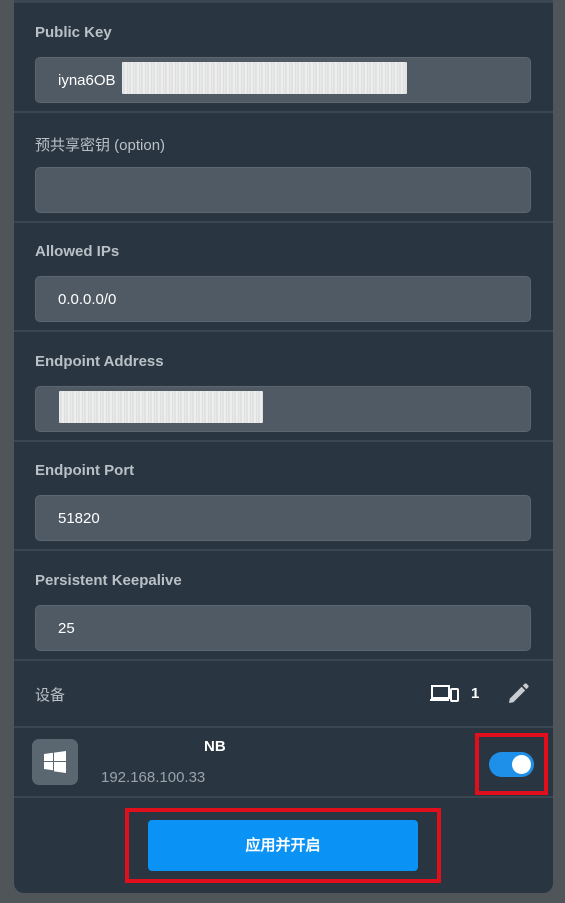 The height and width of the screenshot is (903, 565). Describe the element at coordinates (475, 693) in the screenshot. I see `device-count: 1` at that location.